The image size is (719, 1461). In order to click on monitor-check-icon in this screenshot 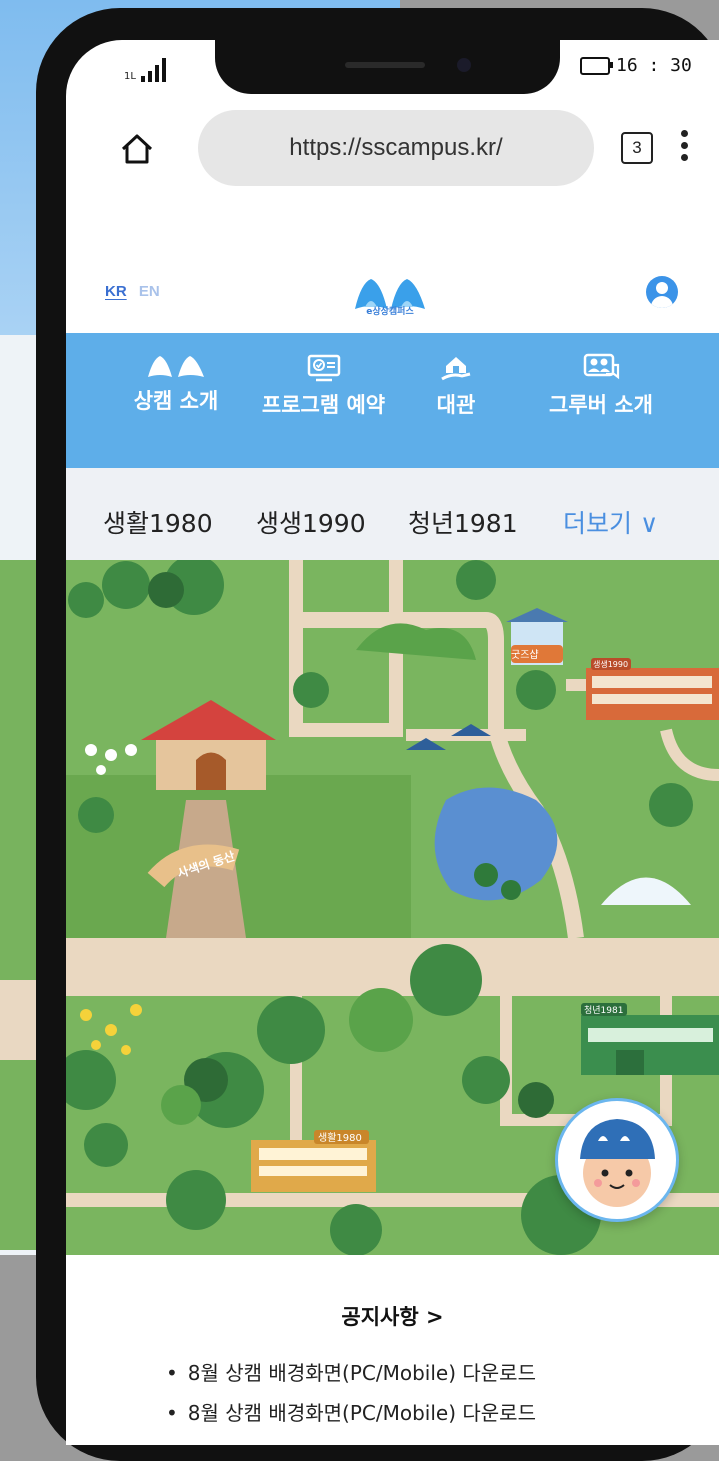, I will do `click(323, 368)`.